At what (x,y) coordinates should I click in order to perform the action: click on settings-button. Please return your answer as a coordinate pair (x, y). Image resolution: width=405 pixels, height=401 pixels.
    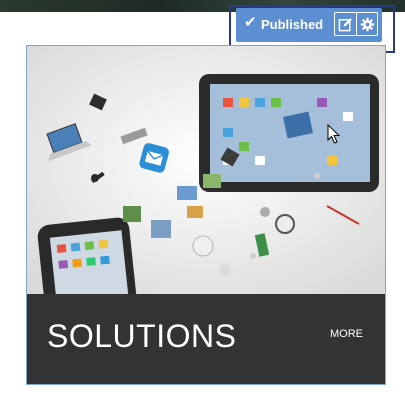
    Looking at the image, I should click on (367, 24).